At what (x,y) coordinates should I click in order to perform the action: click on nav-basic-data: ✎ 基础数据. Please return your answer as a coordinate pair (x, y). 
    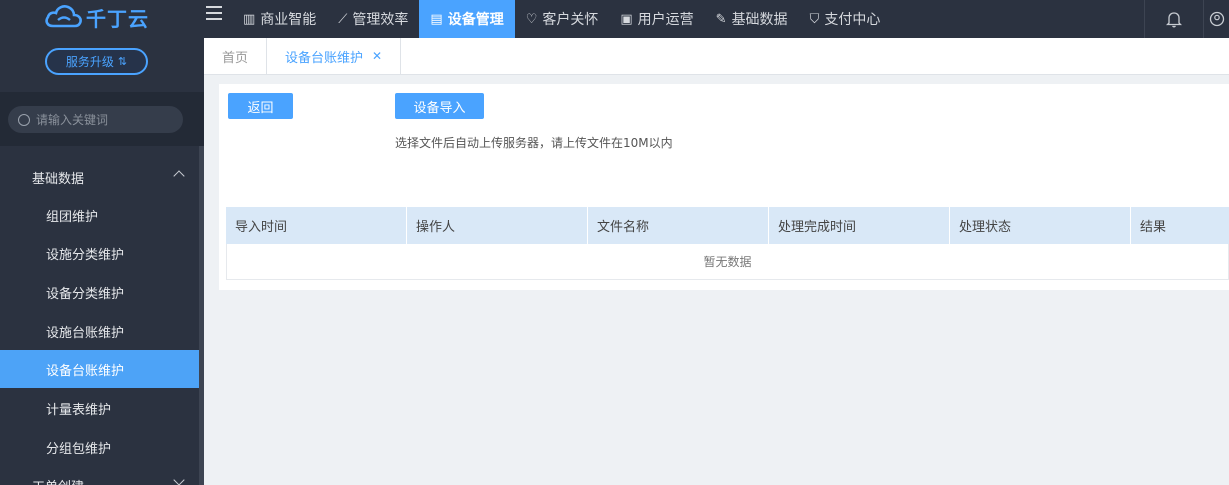
    Looking at the image, I should click on (752, 19).